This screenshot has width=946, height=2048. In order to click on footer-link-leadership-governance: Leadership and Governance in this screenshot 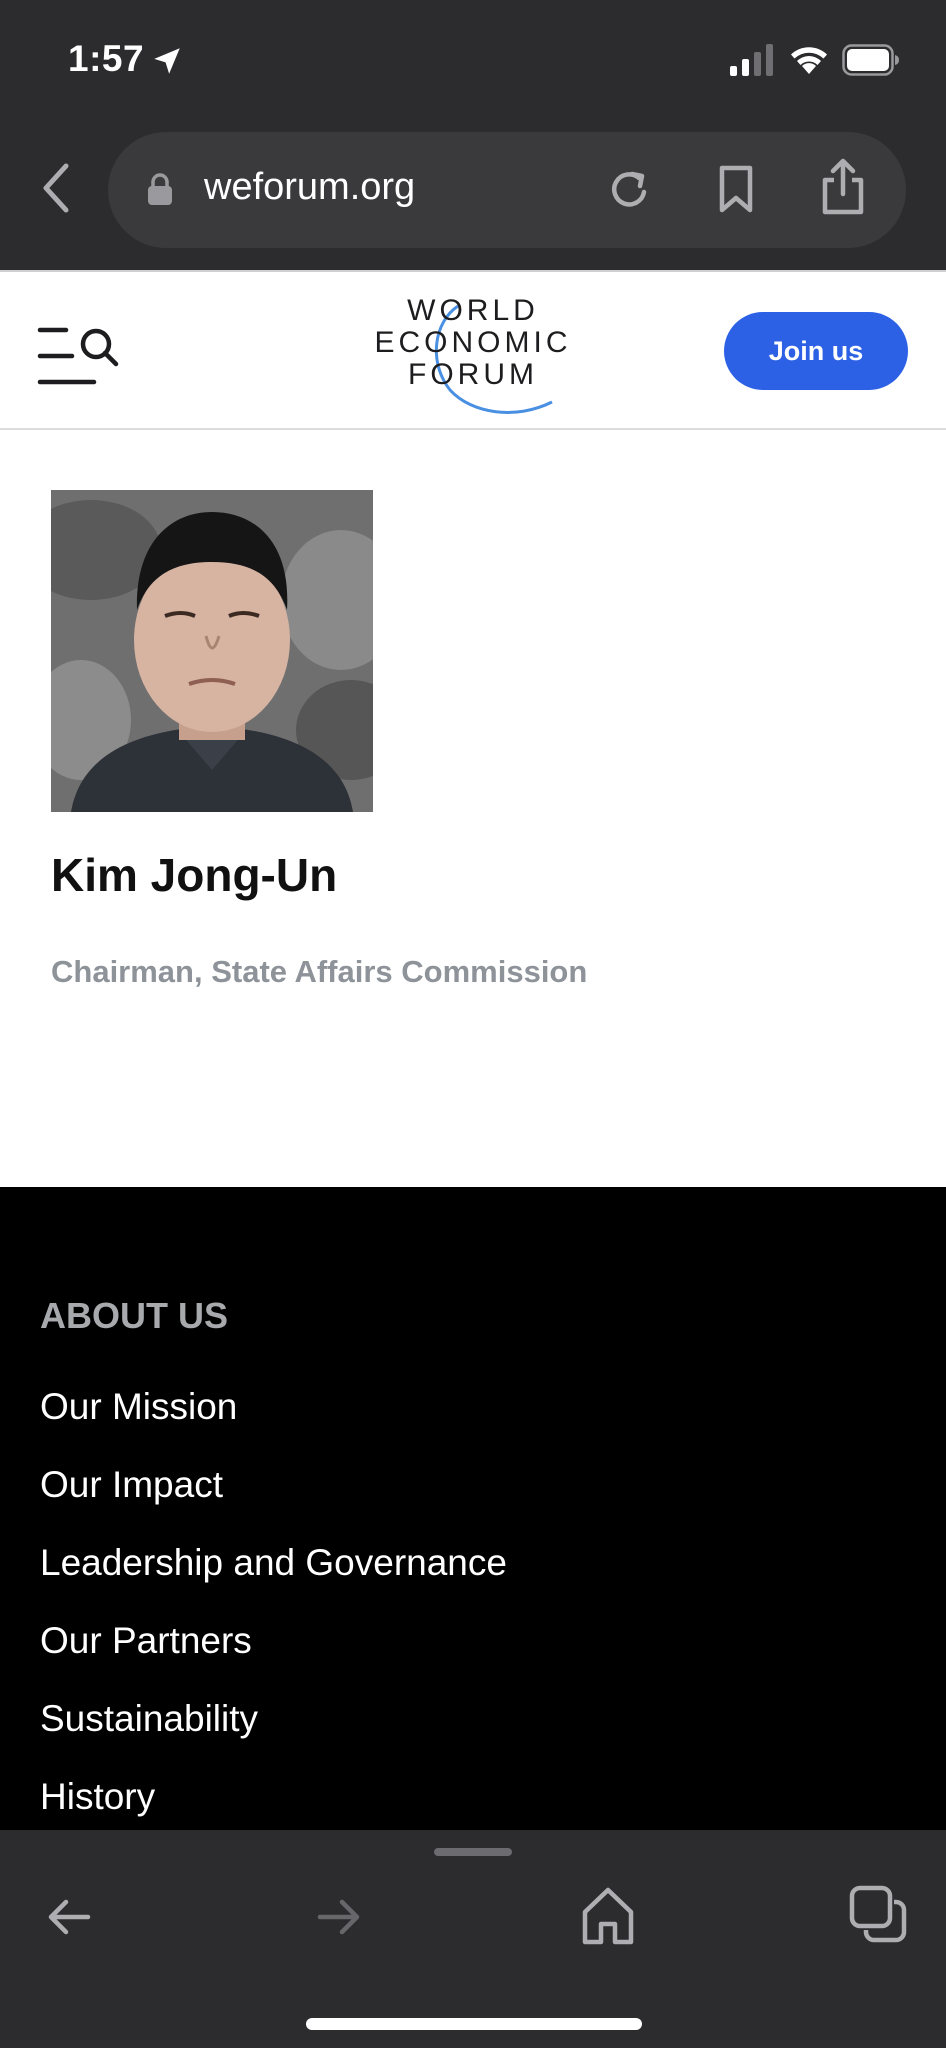, I will do `click(273, 1582)`.